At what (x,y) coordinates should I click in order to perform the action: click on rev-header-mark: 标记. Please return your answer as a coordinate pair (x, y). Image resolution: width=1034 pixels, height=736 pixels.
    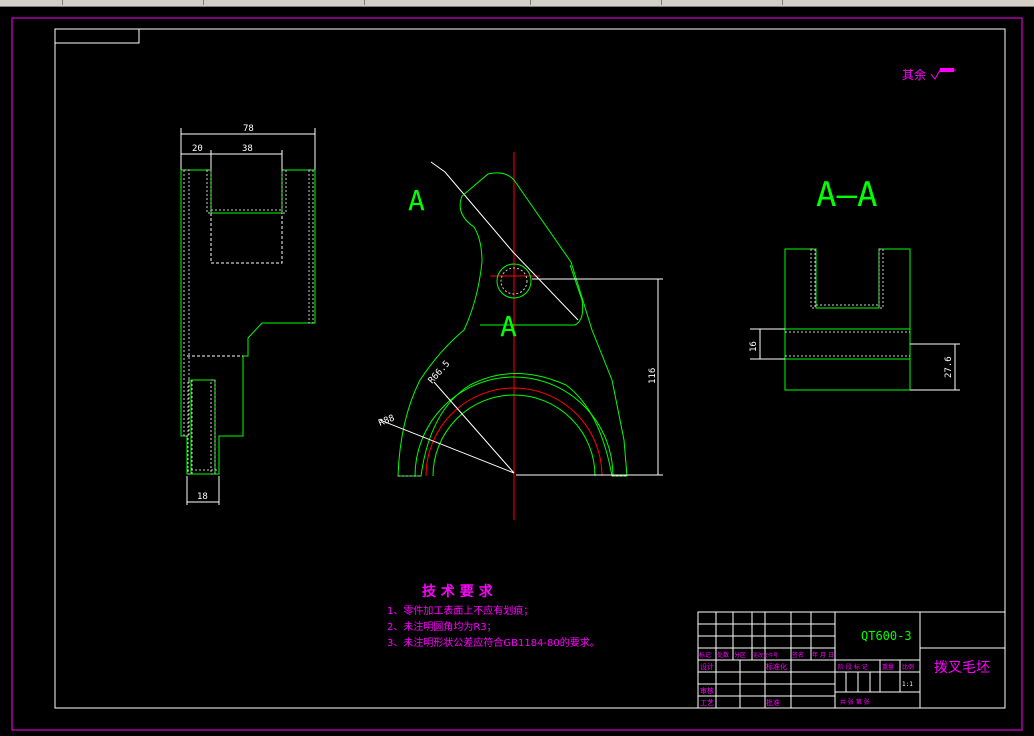
    Looking at the image, I should click on (705, 655).